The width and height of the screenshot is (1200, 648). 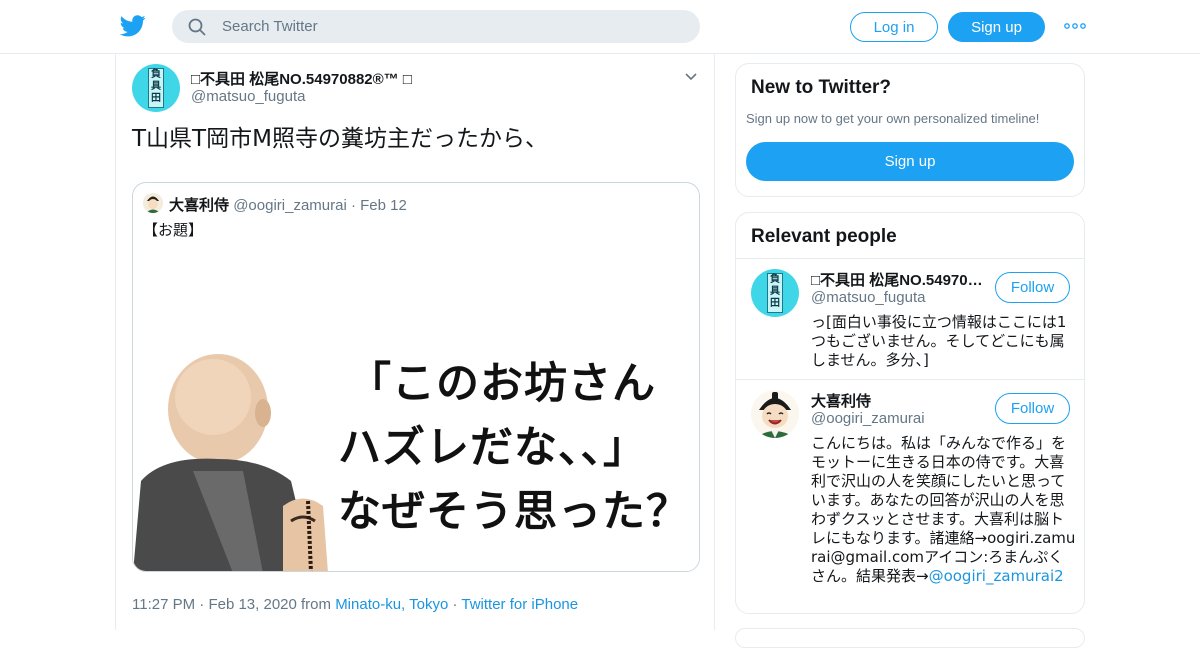 I want to click on quoted-date: Feb 12, so click(x=383, y=205).